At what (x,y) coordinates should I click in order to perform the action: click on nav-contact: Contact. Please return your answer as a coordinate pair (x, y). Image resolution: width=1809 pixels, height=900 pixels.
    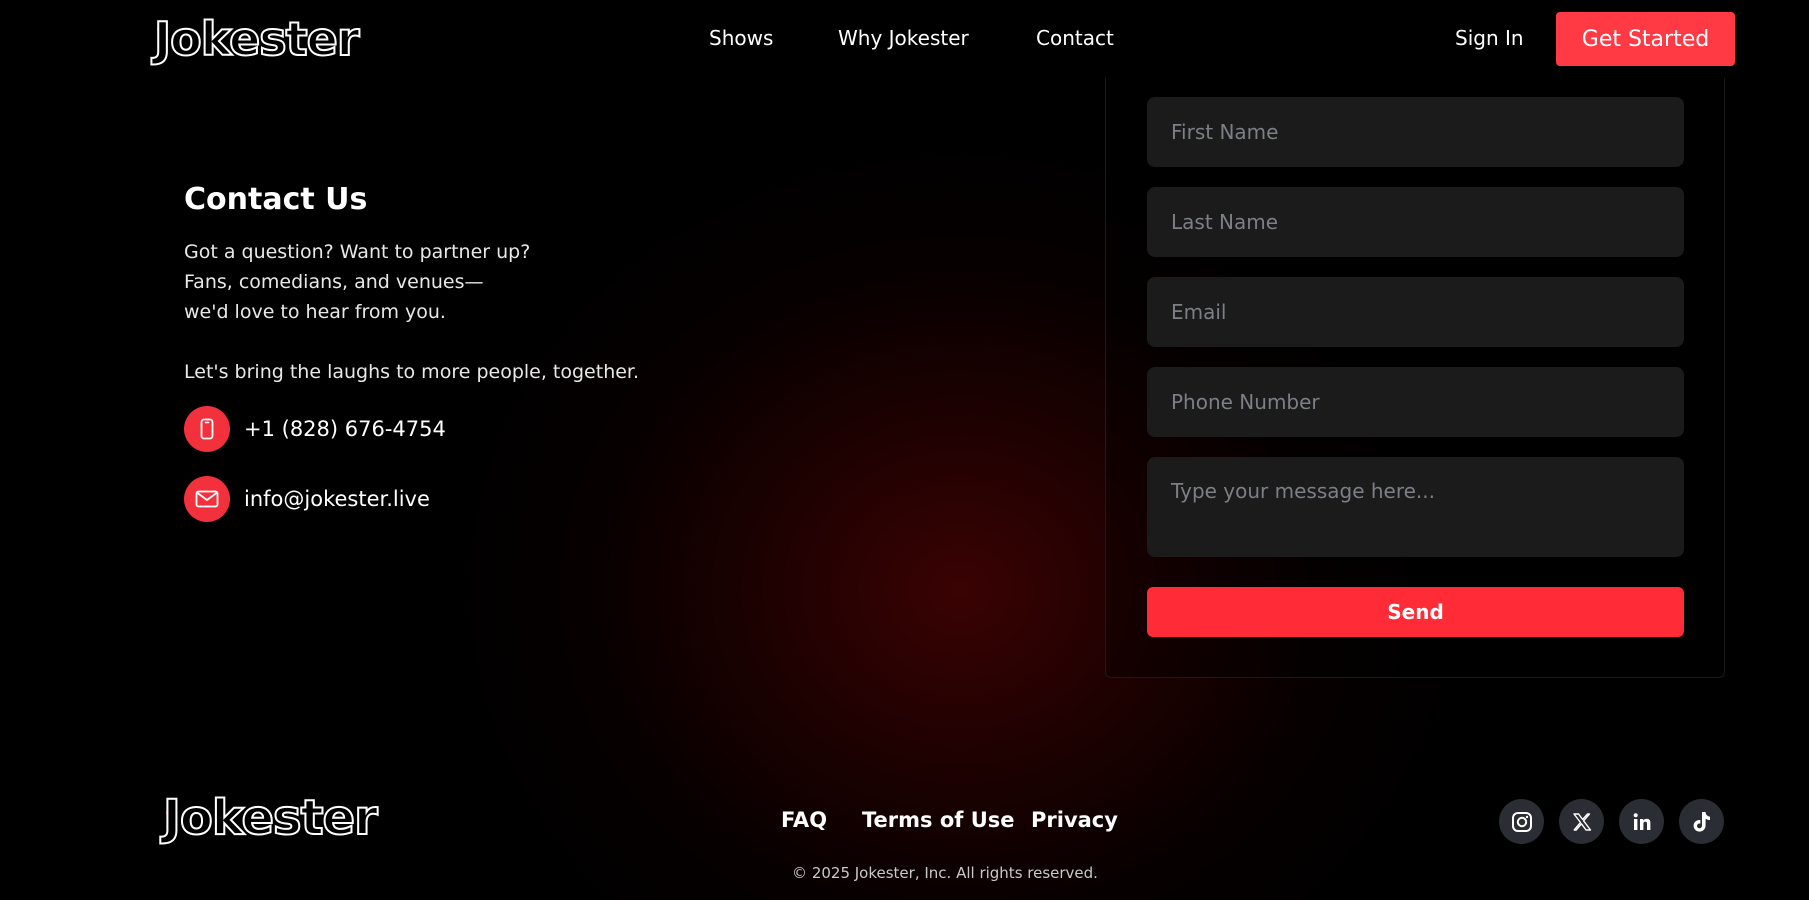
    Looking at the image, I should click on (1075, 38).